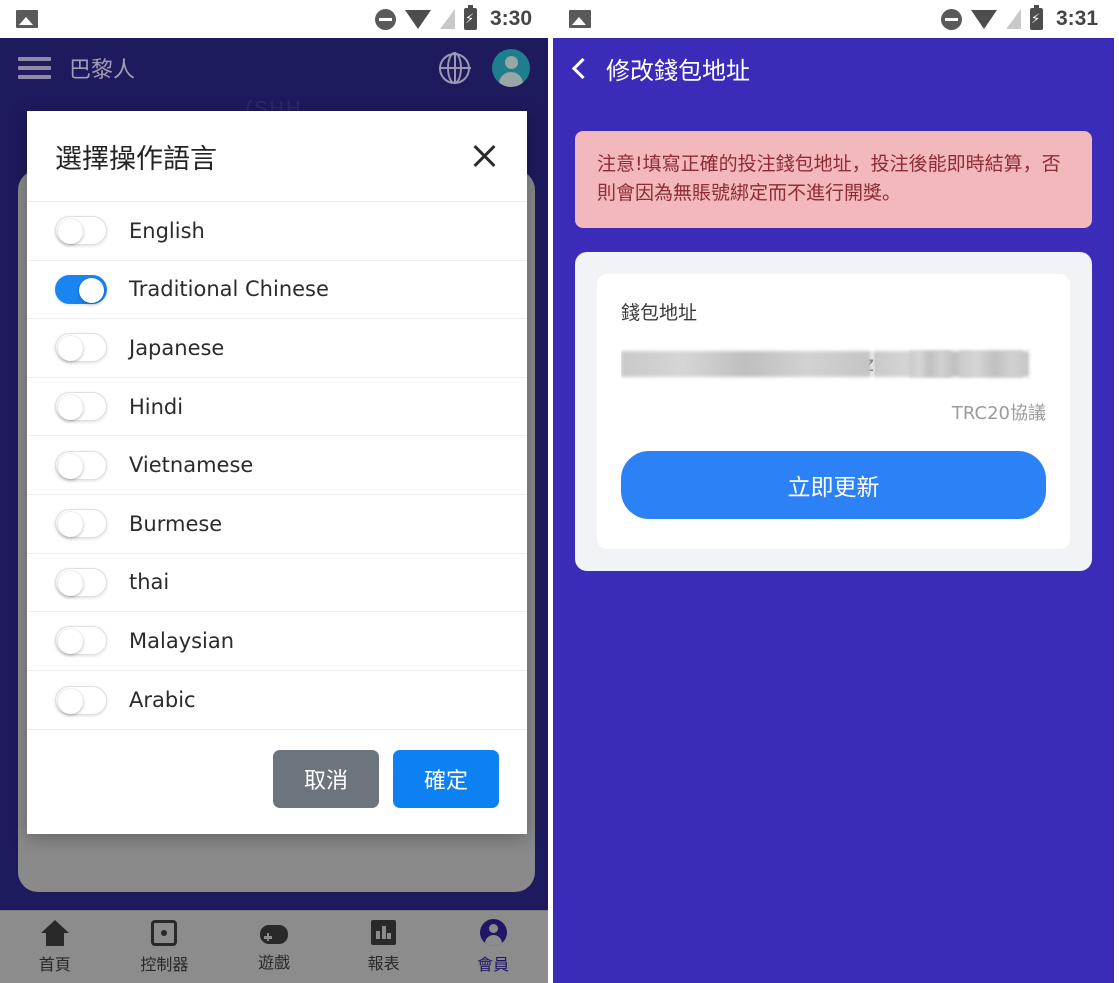  Describe the element at coordinates (277, 641) in the screenshot. I see `list-item: Malaysian` at that location.